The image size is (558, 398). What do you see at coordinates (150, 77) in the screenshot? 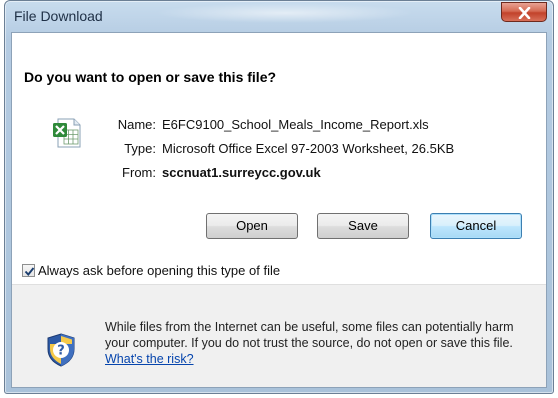
I see `dialog-question: Do you want to open or save this file?` at bounding box center [150, 77].